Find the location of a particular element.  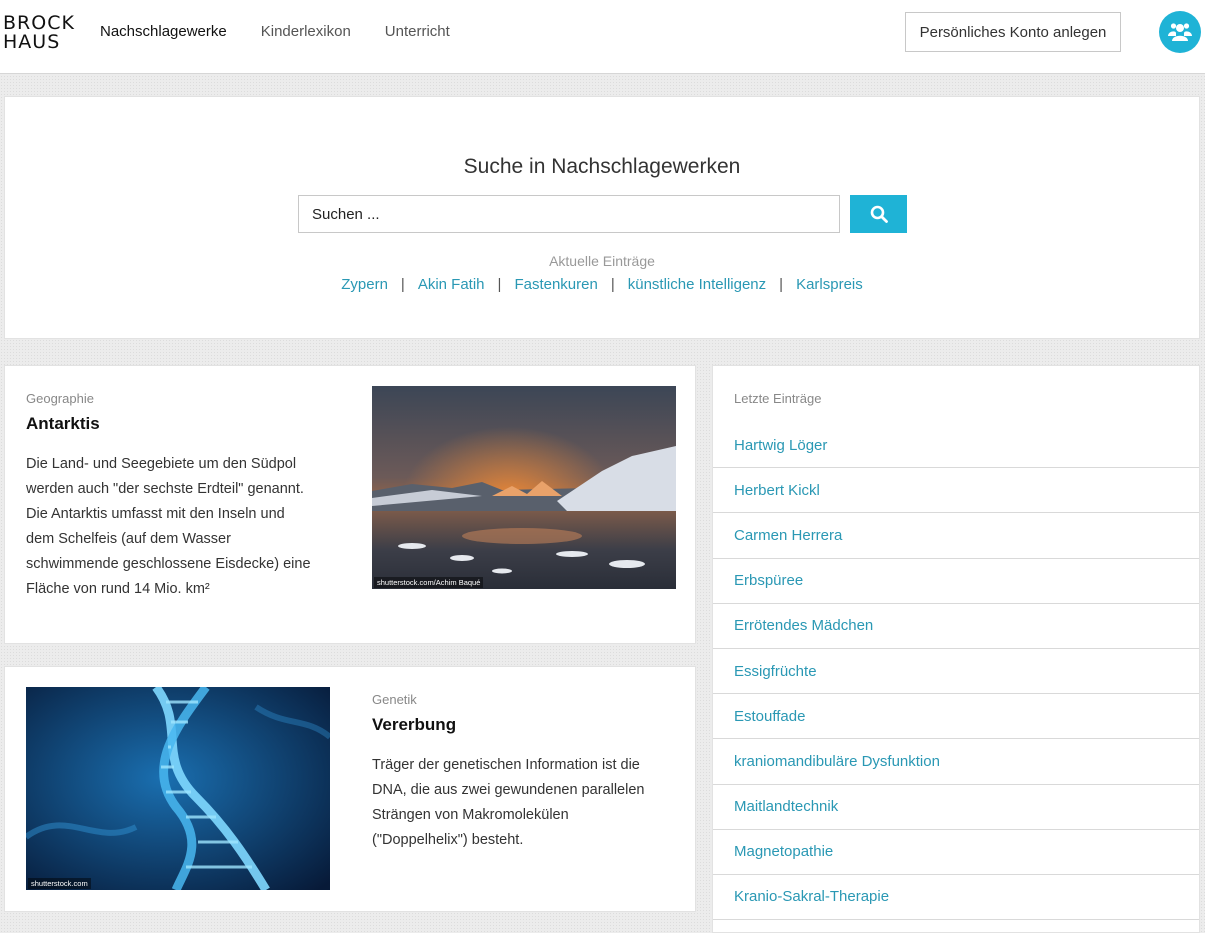

recent-link-kuenstliche-intelligenz: künstliche Intelligenz is located at coordinates (697, 284).